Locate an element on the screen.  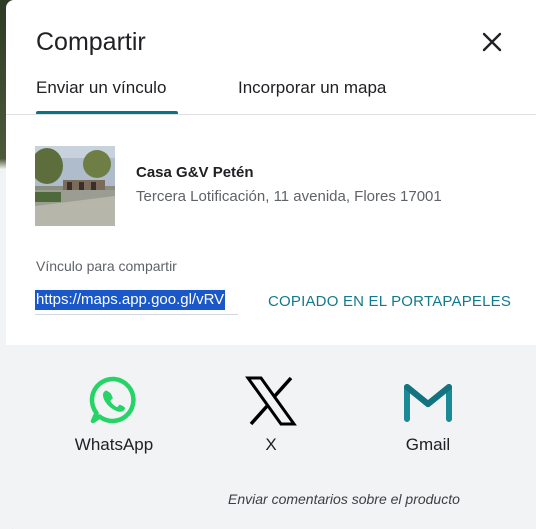
dialog-title: Compartir is located at coordinates (91, 42).